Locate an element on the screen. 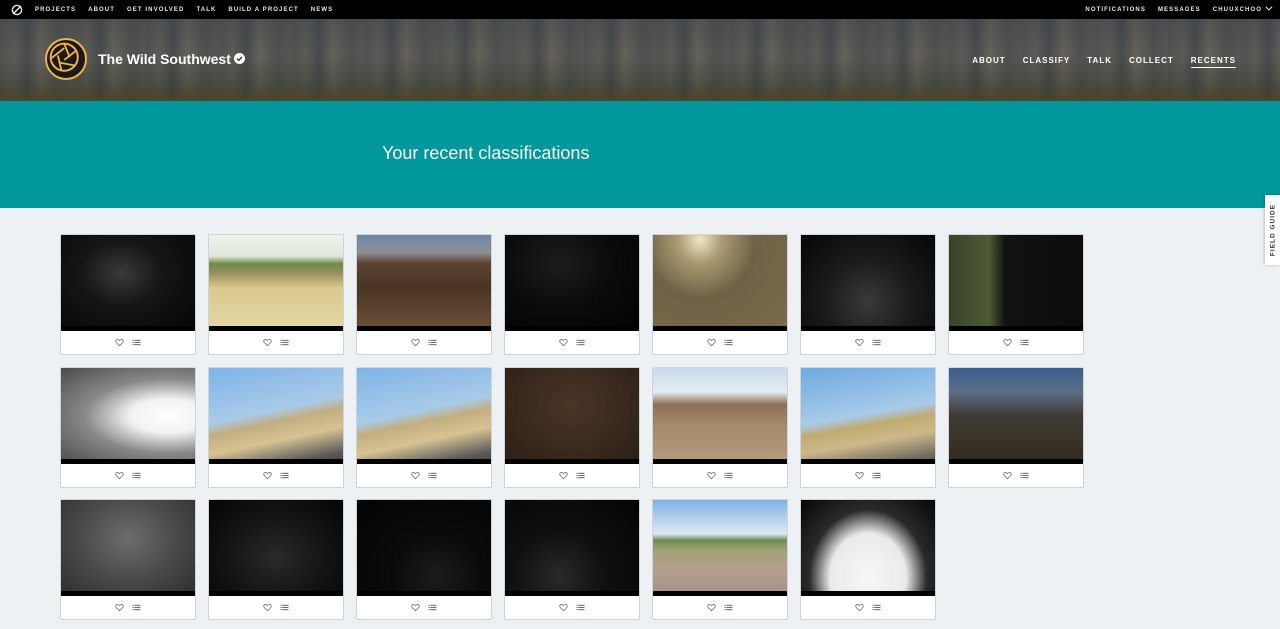 This screenshot has height=629, width=1280. site-nav-news: NEWS is located at coordinates (322, 10).